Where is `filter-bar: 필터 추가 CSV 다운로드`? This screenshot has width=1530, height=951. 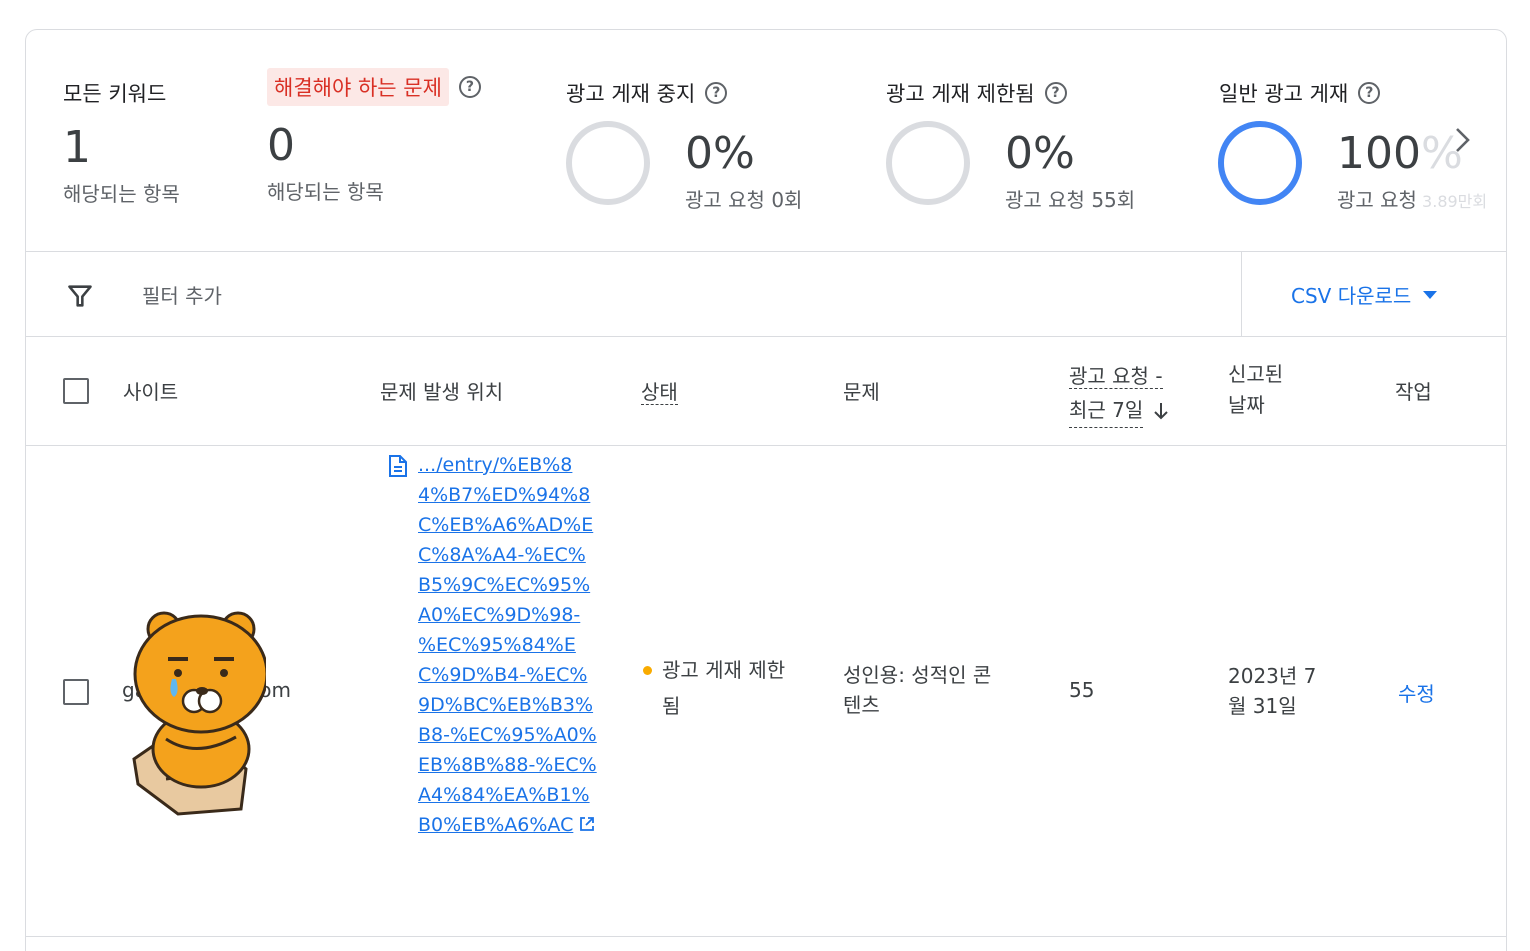
filter-bar: 필터 추가 CSV 다운로드 is located at coordinates (766, 294).